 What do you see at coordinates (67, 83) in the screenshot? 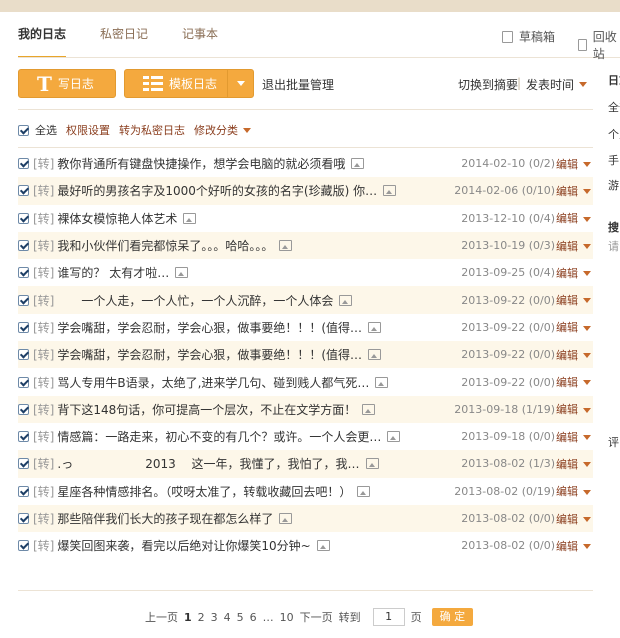
I see `write-blog-button: T 写日志` at bounding box center [67, 83].